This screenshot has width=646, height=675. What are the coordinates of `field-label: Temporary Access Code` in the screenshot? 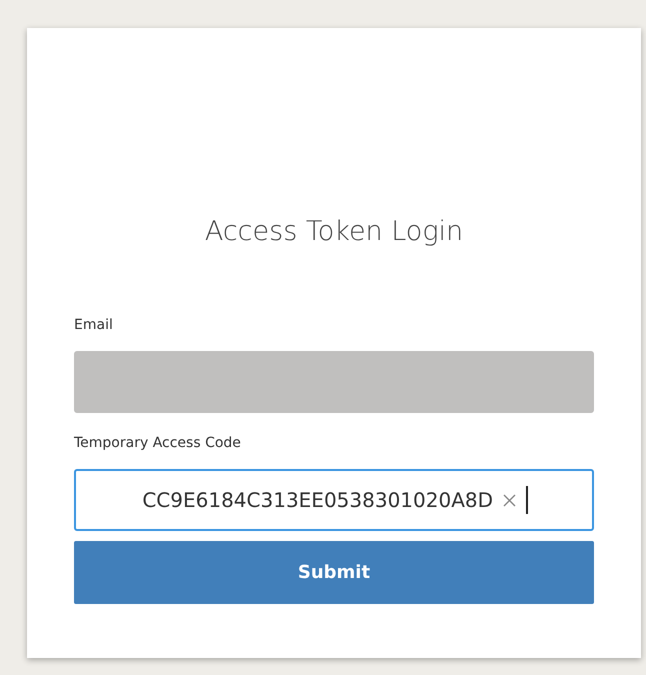 It's located at (158, 443).